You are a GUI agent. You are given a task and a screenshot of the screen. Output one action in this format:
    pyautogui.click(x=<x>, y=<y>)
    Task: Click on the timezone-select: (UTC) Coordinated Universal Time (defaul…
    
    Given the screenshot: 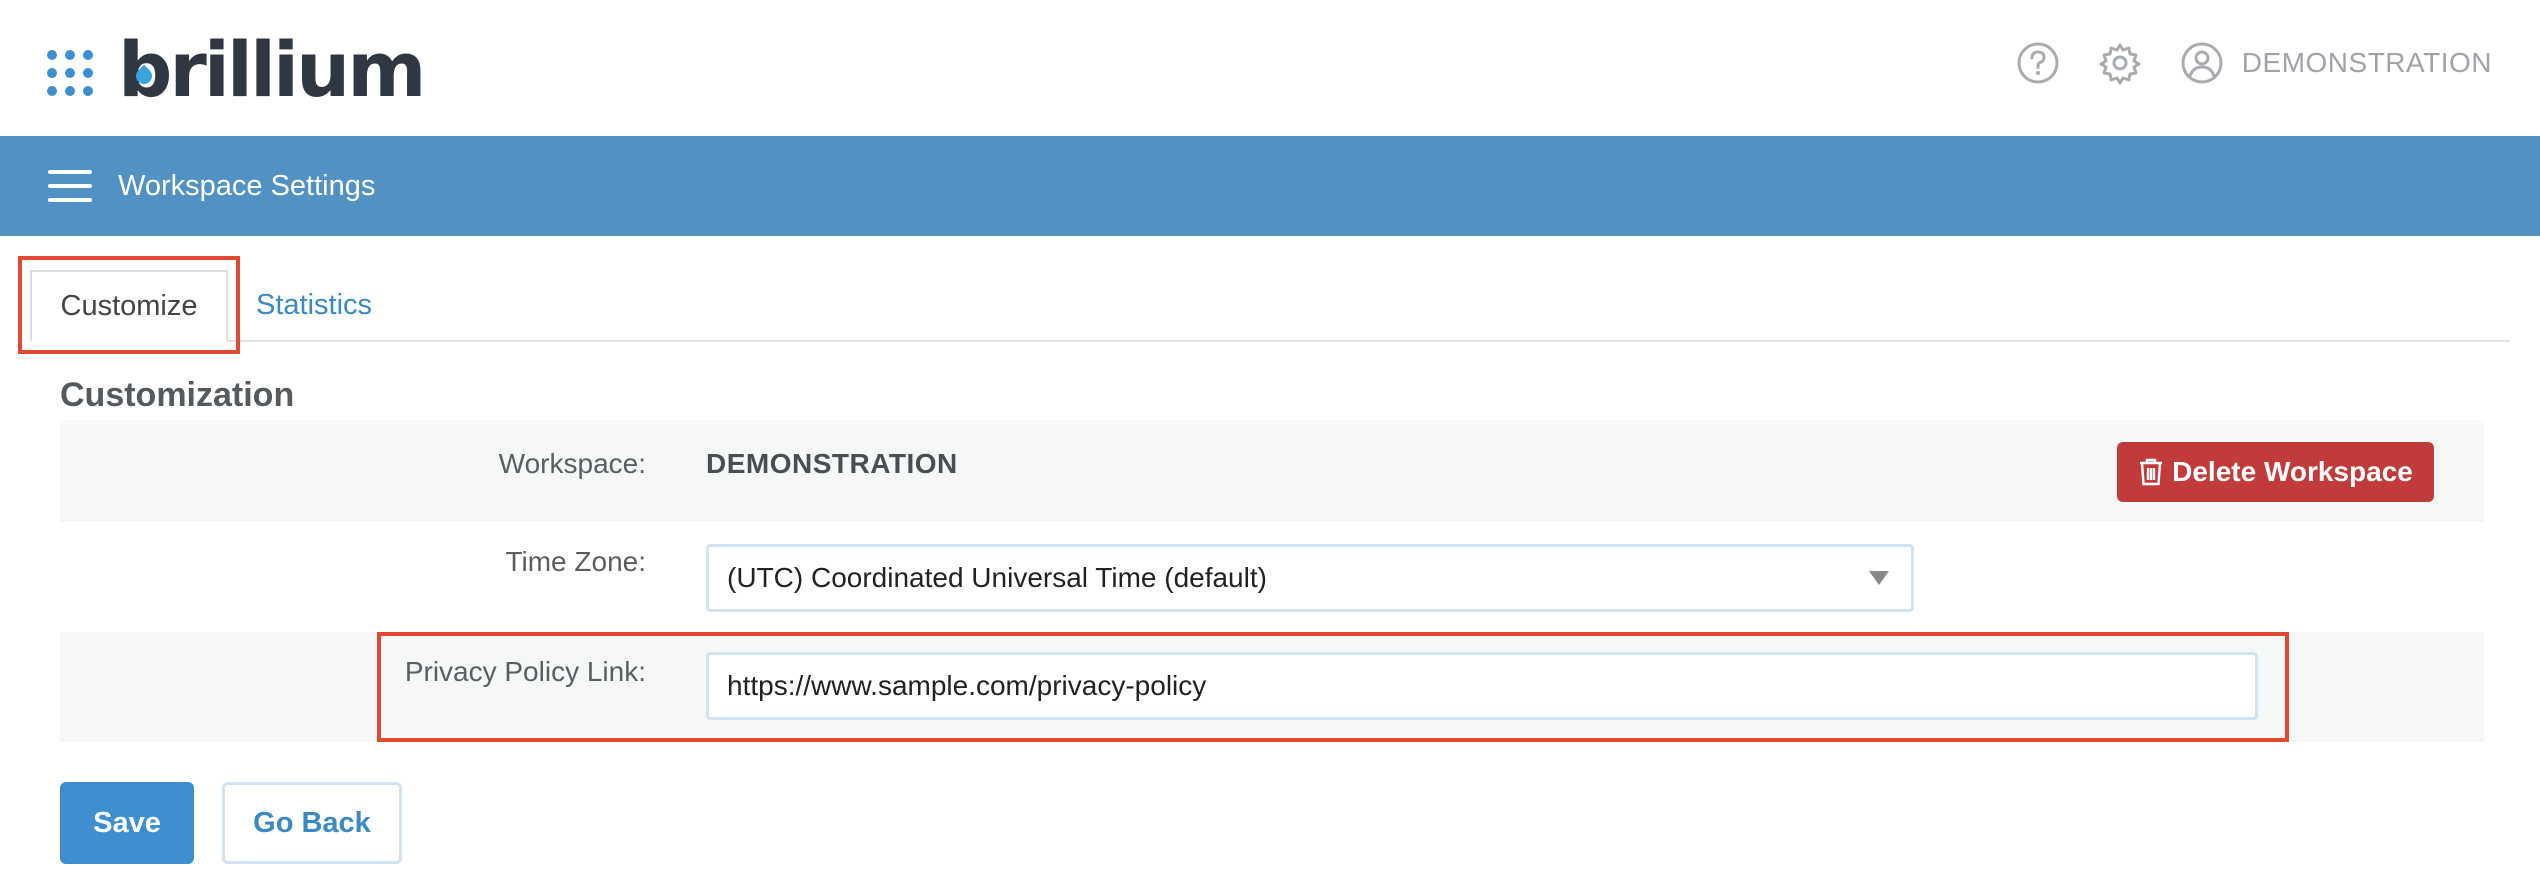 What is the action you would take?
    pyautogui.click(x=1310, y=578)
    